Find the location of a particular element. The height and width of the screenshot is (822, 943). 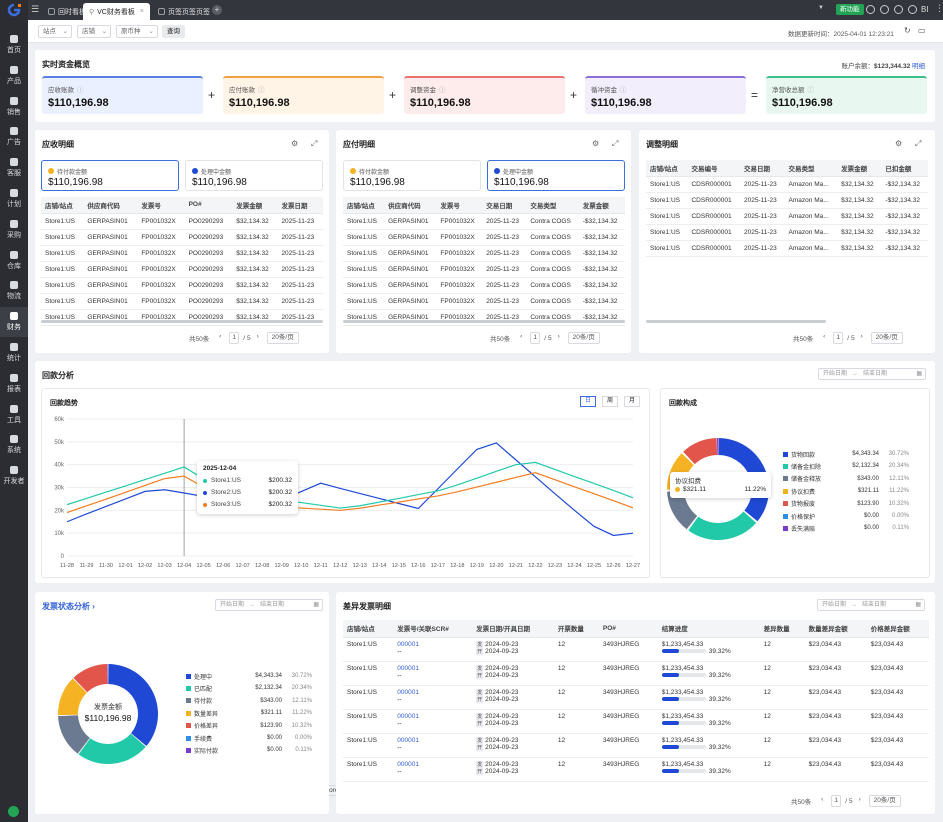

tab-page: 页签页签页签 is located at coordinates (184, 11).